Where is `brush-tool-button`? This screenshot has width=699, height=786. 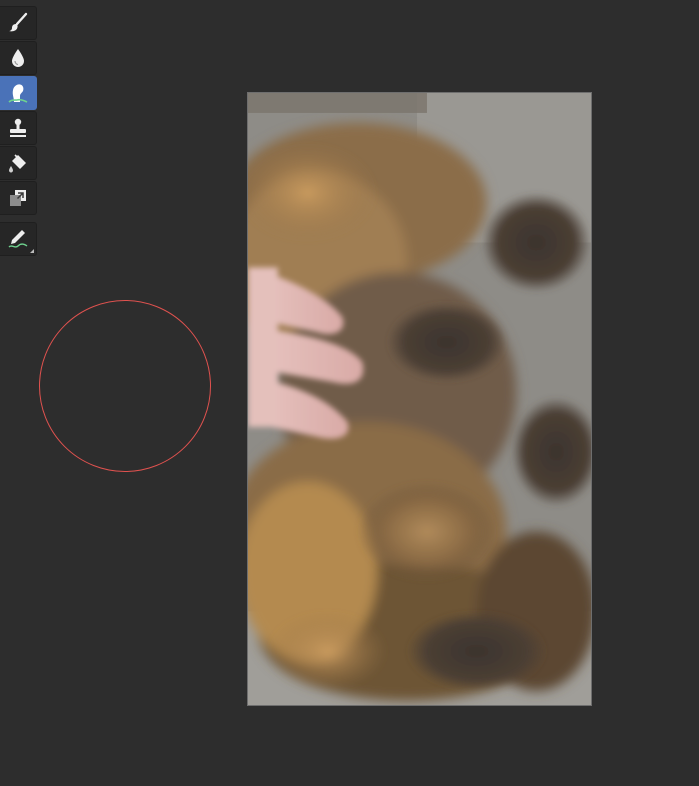 brush-tool-button is located at coordinates (18, 23).